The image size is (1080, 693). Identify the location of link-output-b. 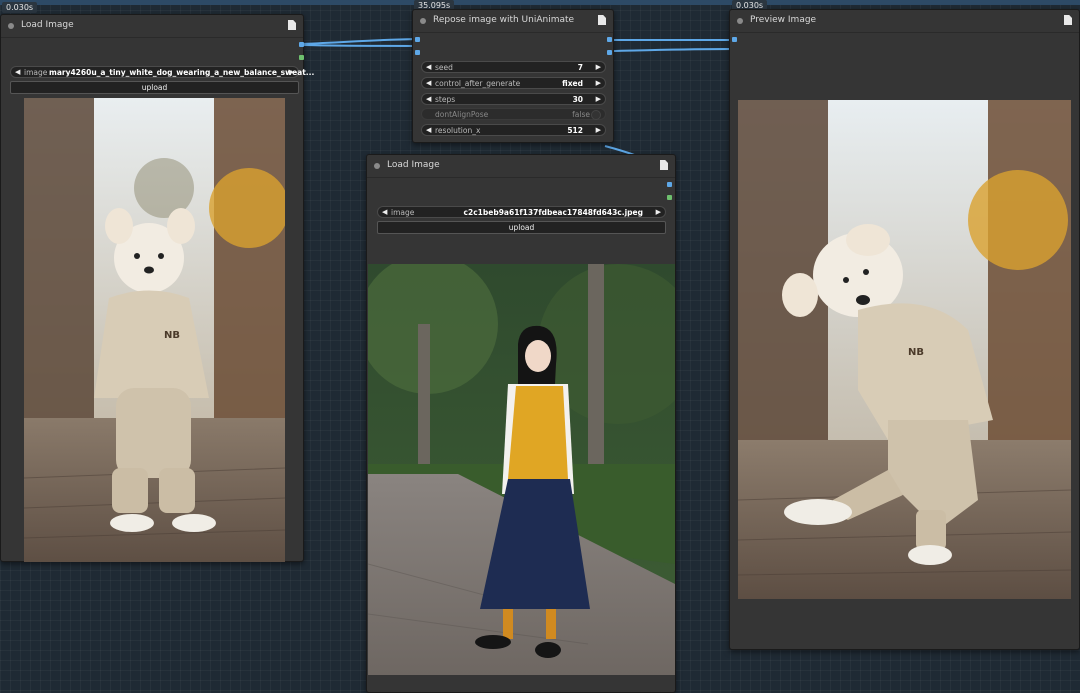
(670, 50).